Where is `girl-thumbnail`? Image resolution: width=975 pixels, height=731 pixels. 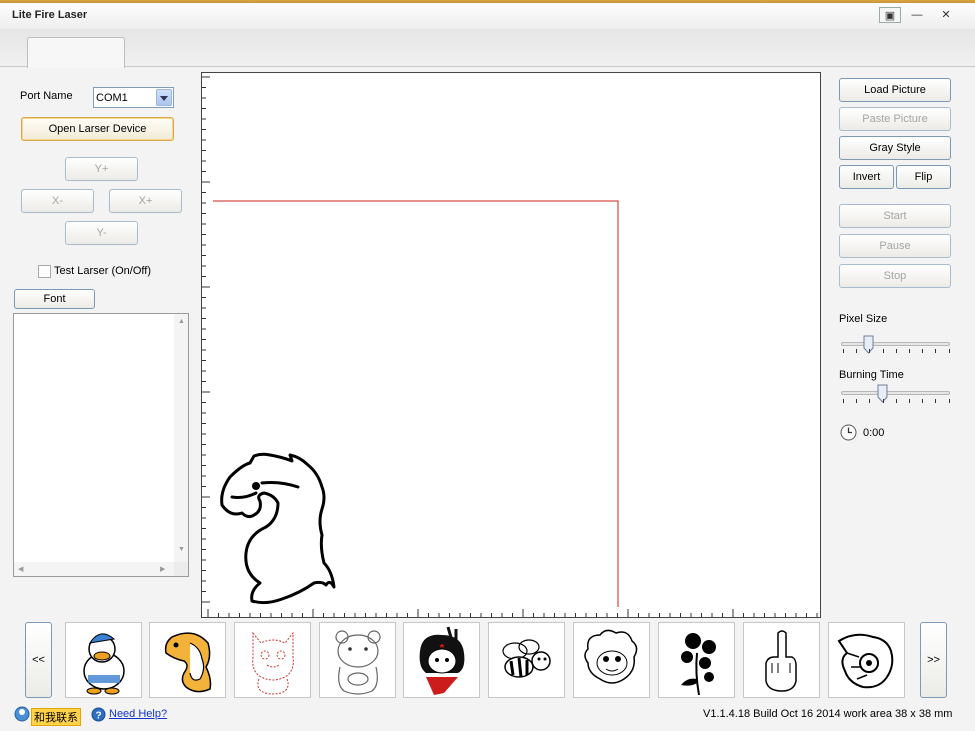 girl-thumbnail is located at coordinates (441, 660).